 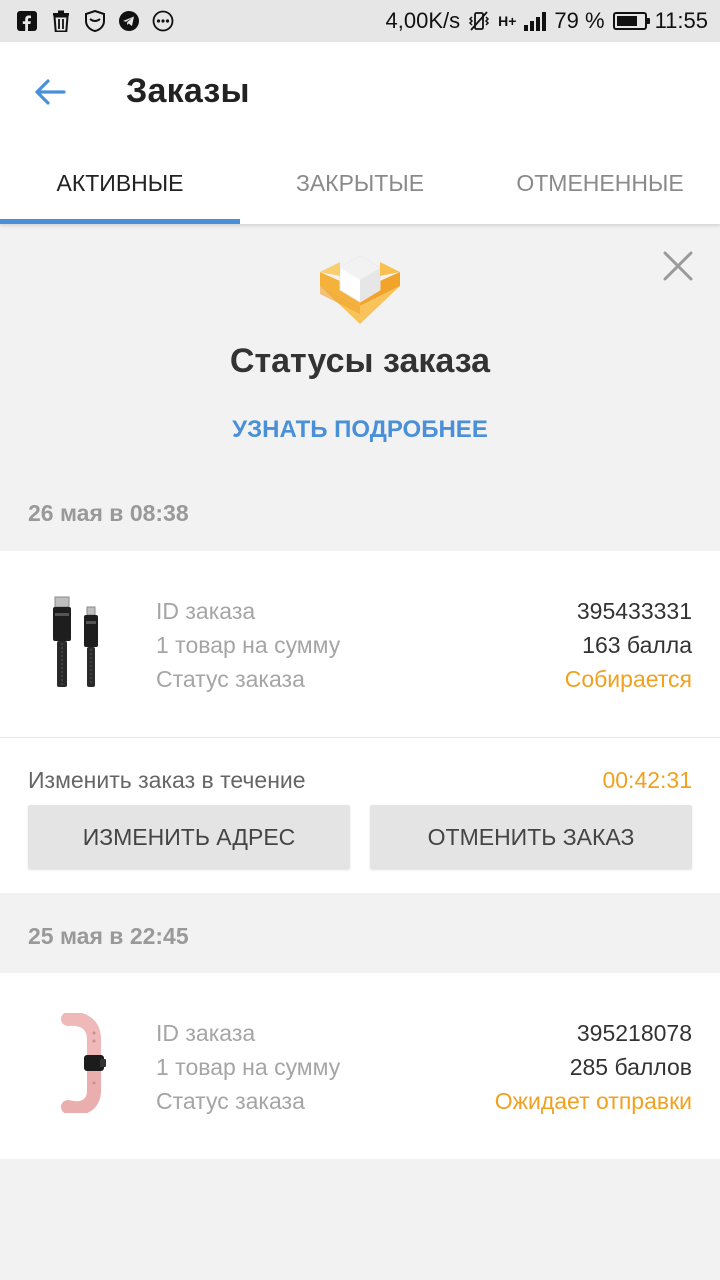 I want to click on order-status-value: Ожидает отправки, so click(x=593, y=1100).